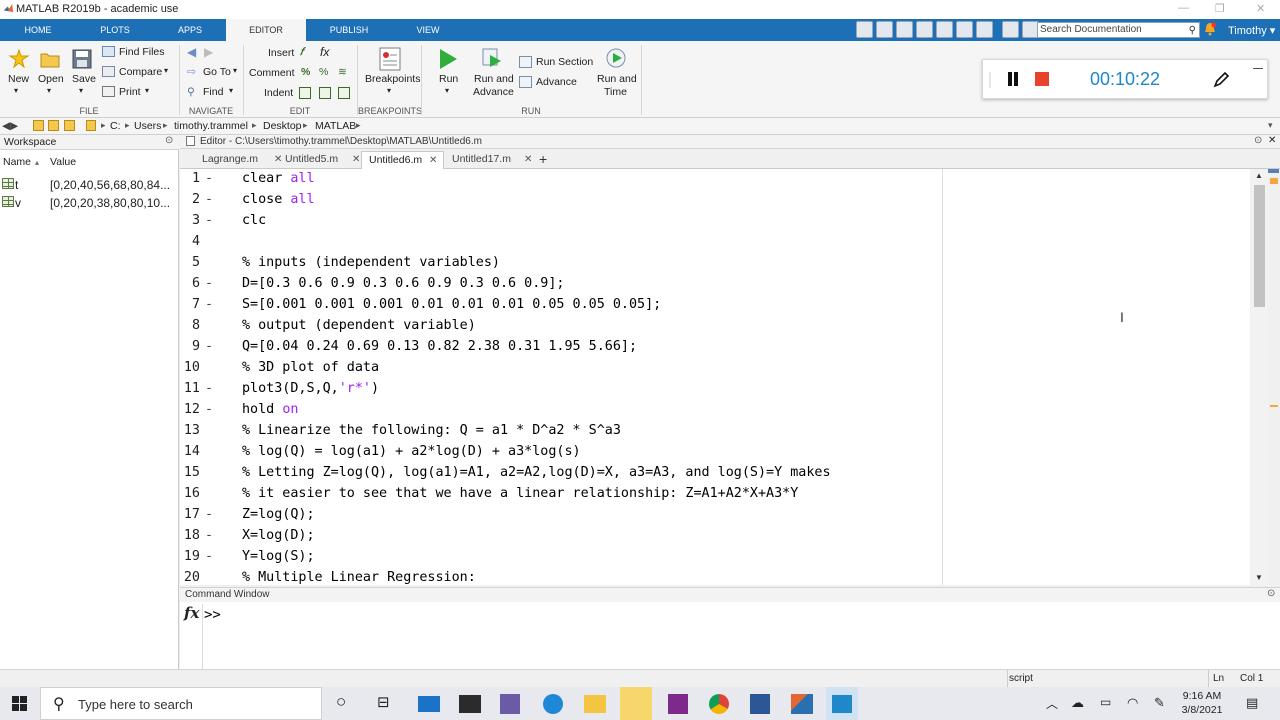  I want to click on breakpoints-icon, so click(390, 59).